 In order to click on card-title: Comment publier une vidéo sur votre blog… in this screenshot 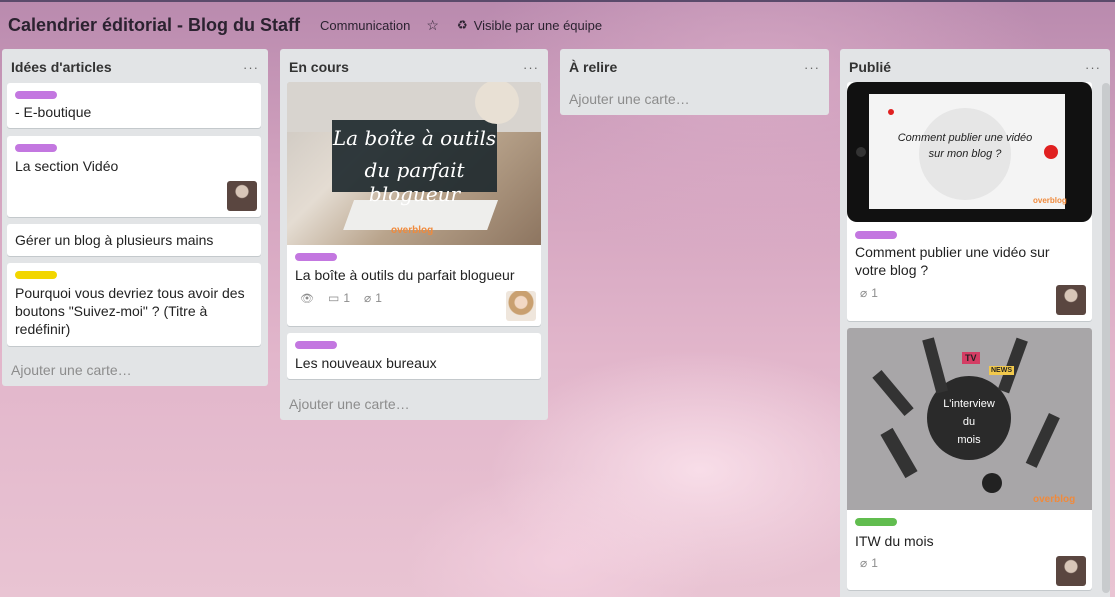, I will do `click(952, 261)`.